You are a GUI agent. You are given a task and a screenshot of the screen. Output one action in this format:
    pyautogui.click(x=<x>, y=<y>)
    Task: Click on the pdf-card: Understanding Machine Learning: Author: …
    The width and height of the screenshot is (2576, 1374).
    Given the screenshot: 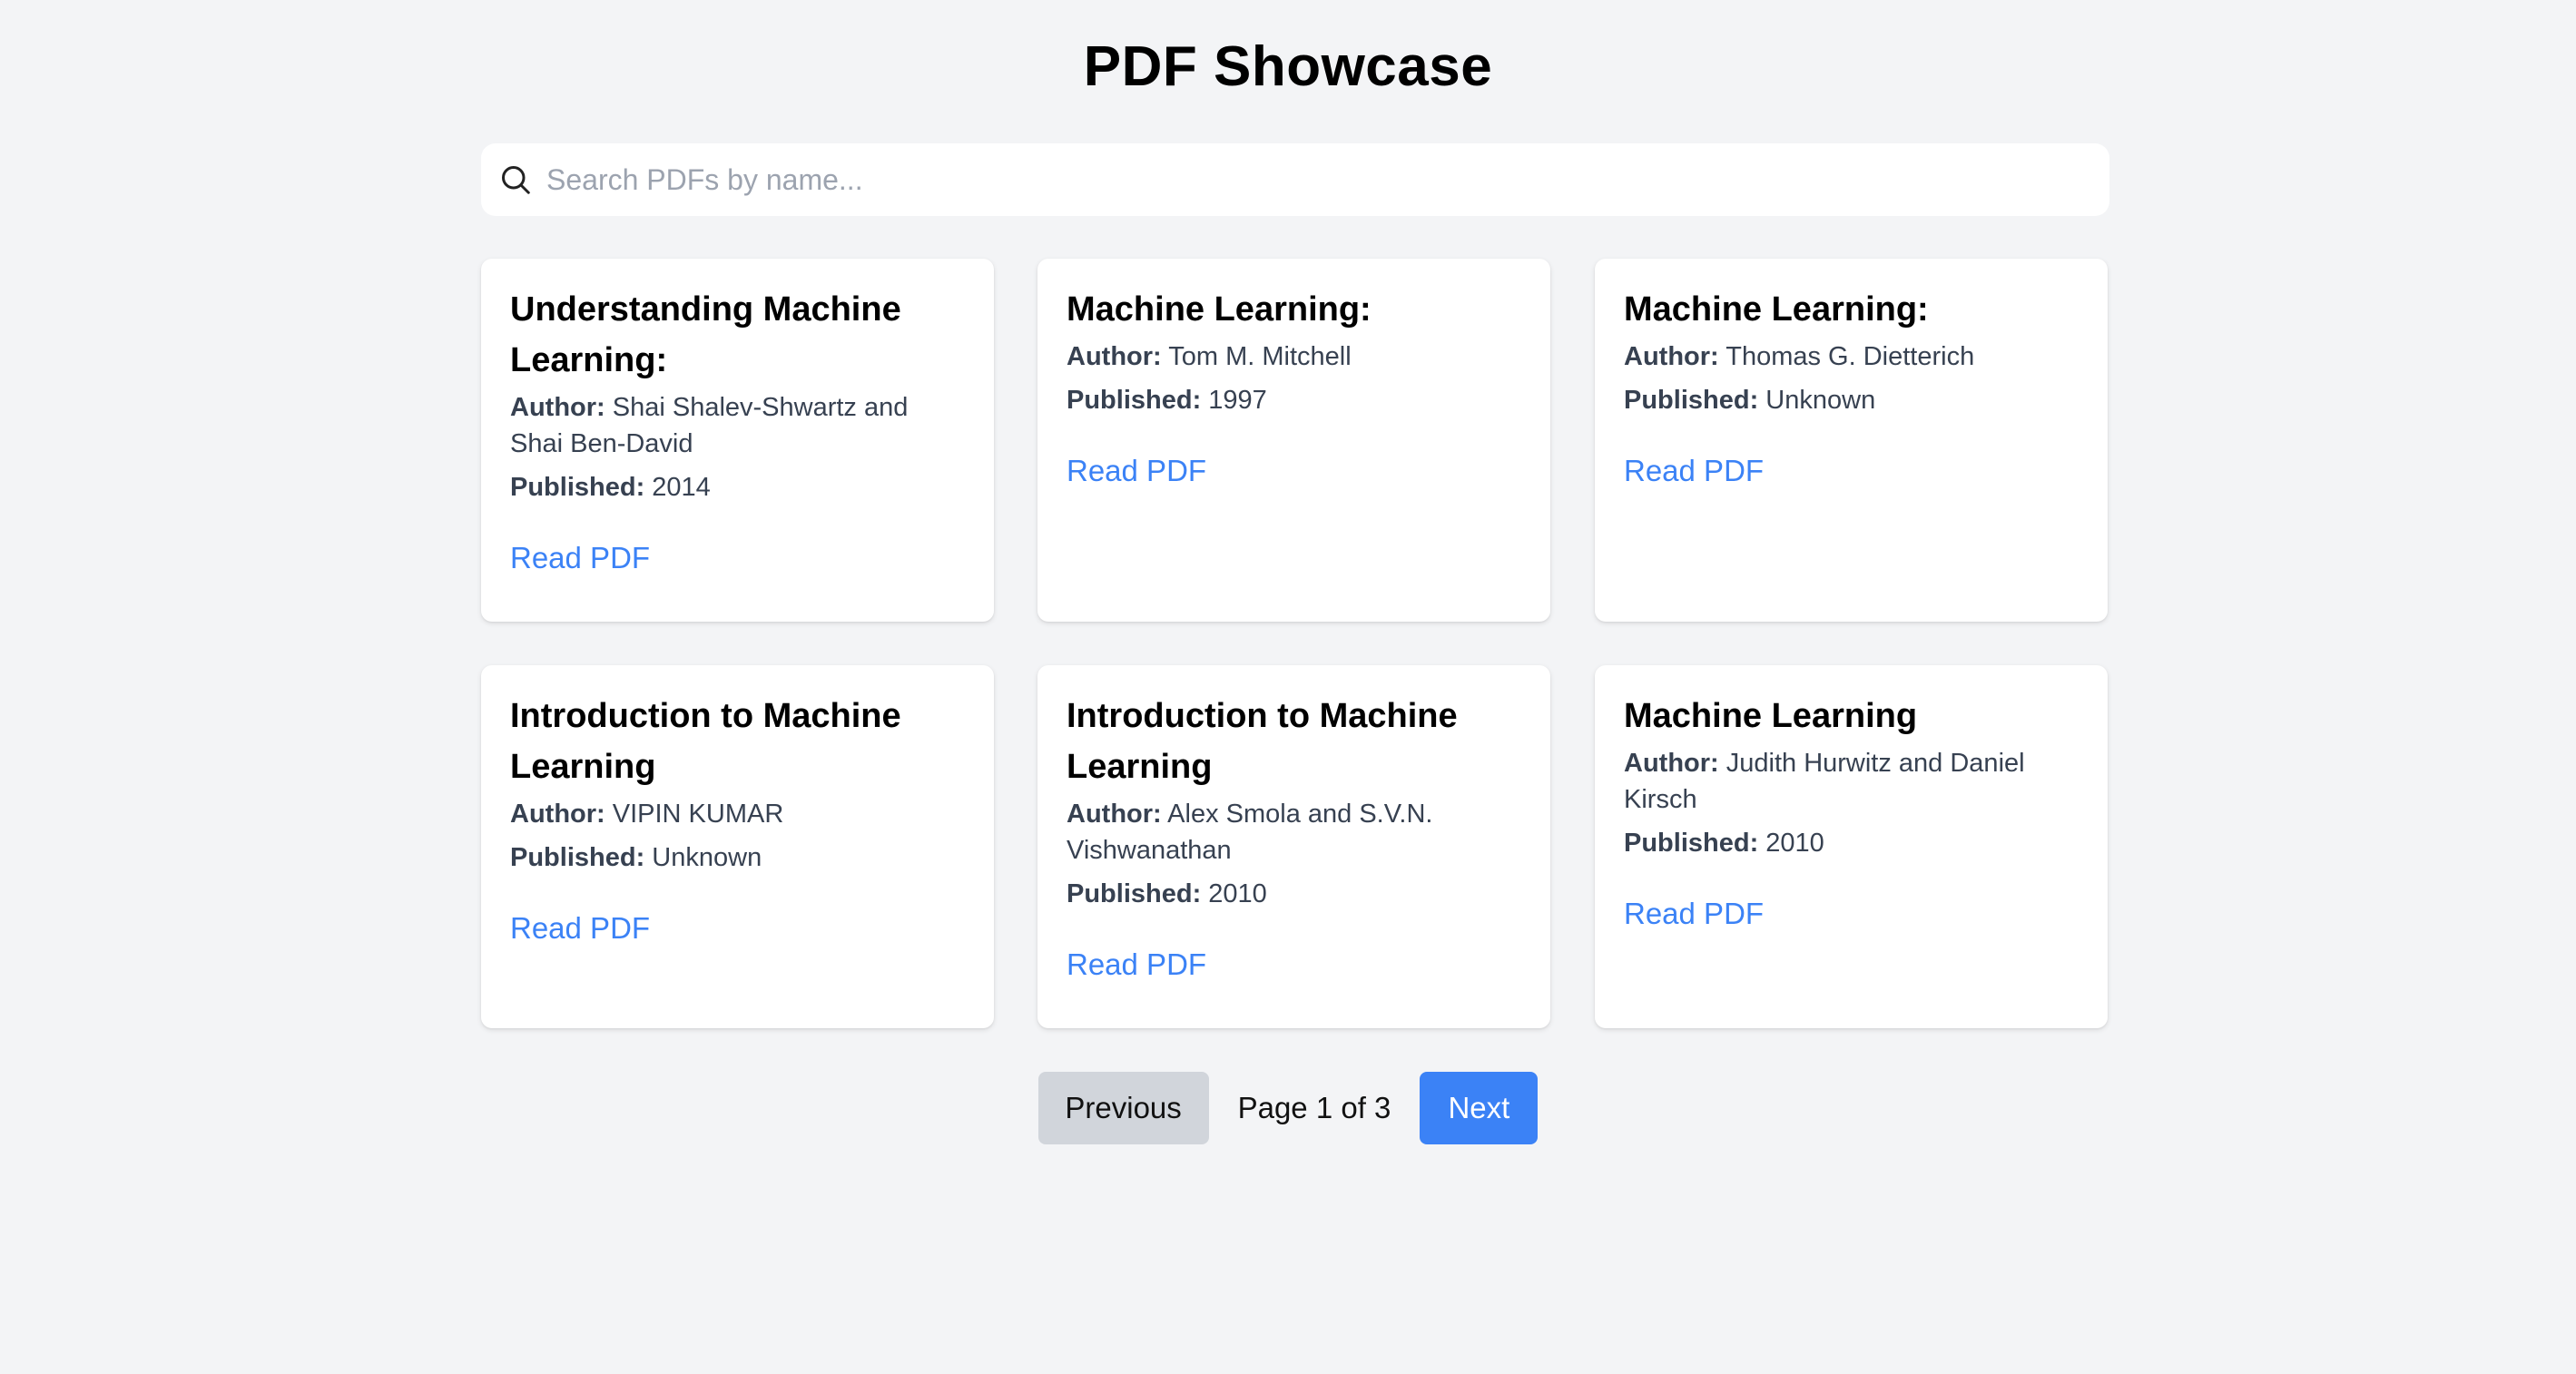 What is the action you would take?
    pyautogui.click(x=737, y=440)
    